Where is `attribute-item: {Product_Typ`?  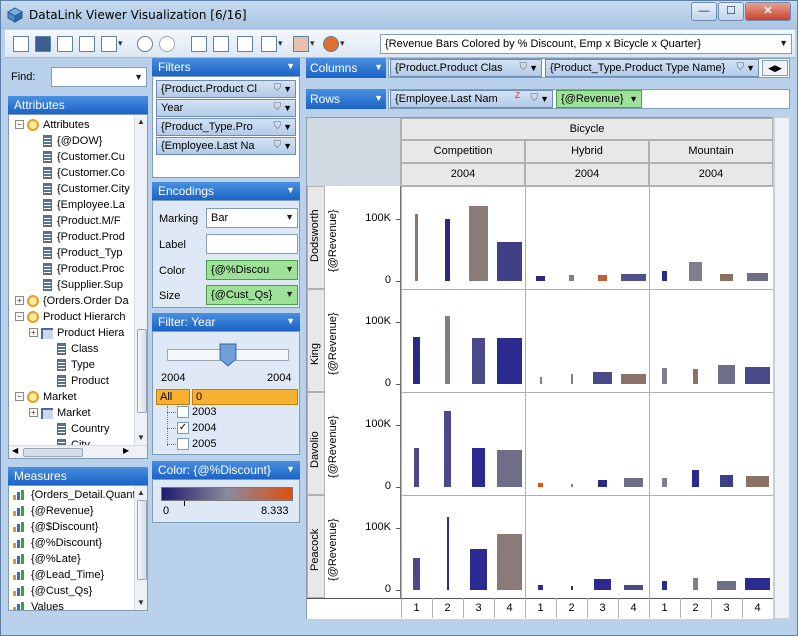 attribute-item: {Product_Typ is located at coordinates (71, 253).